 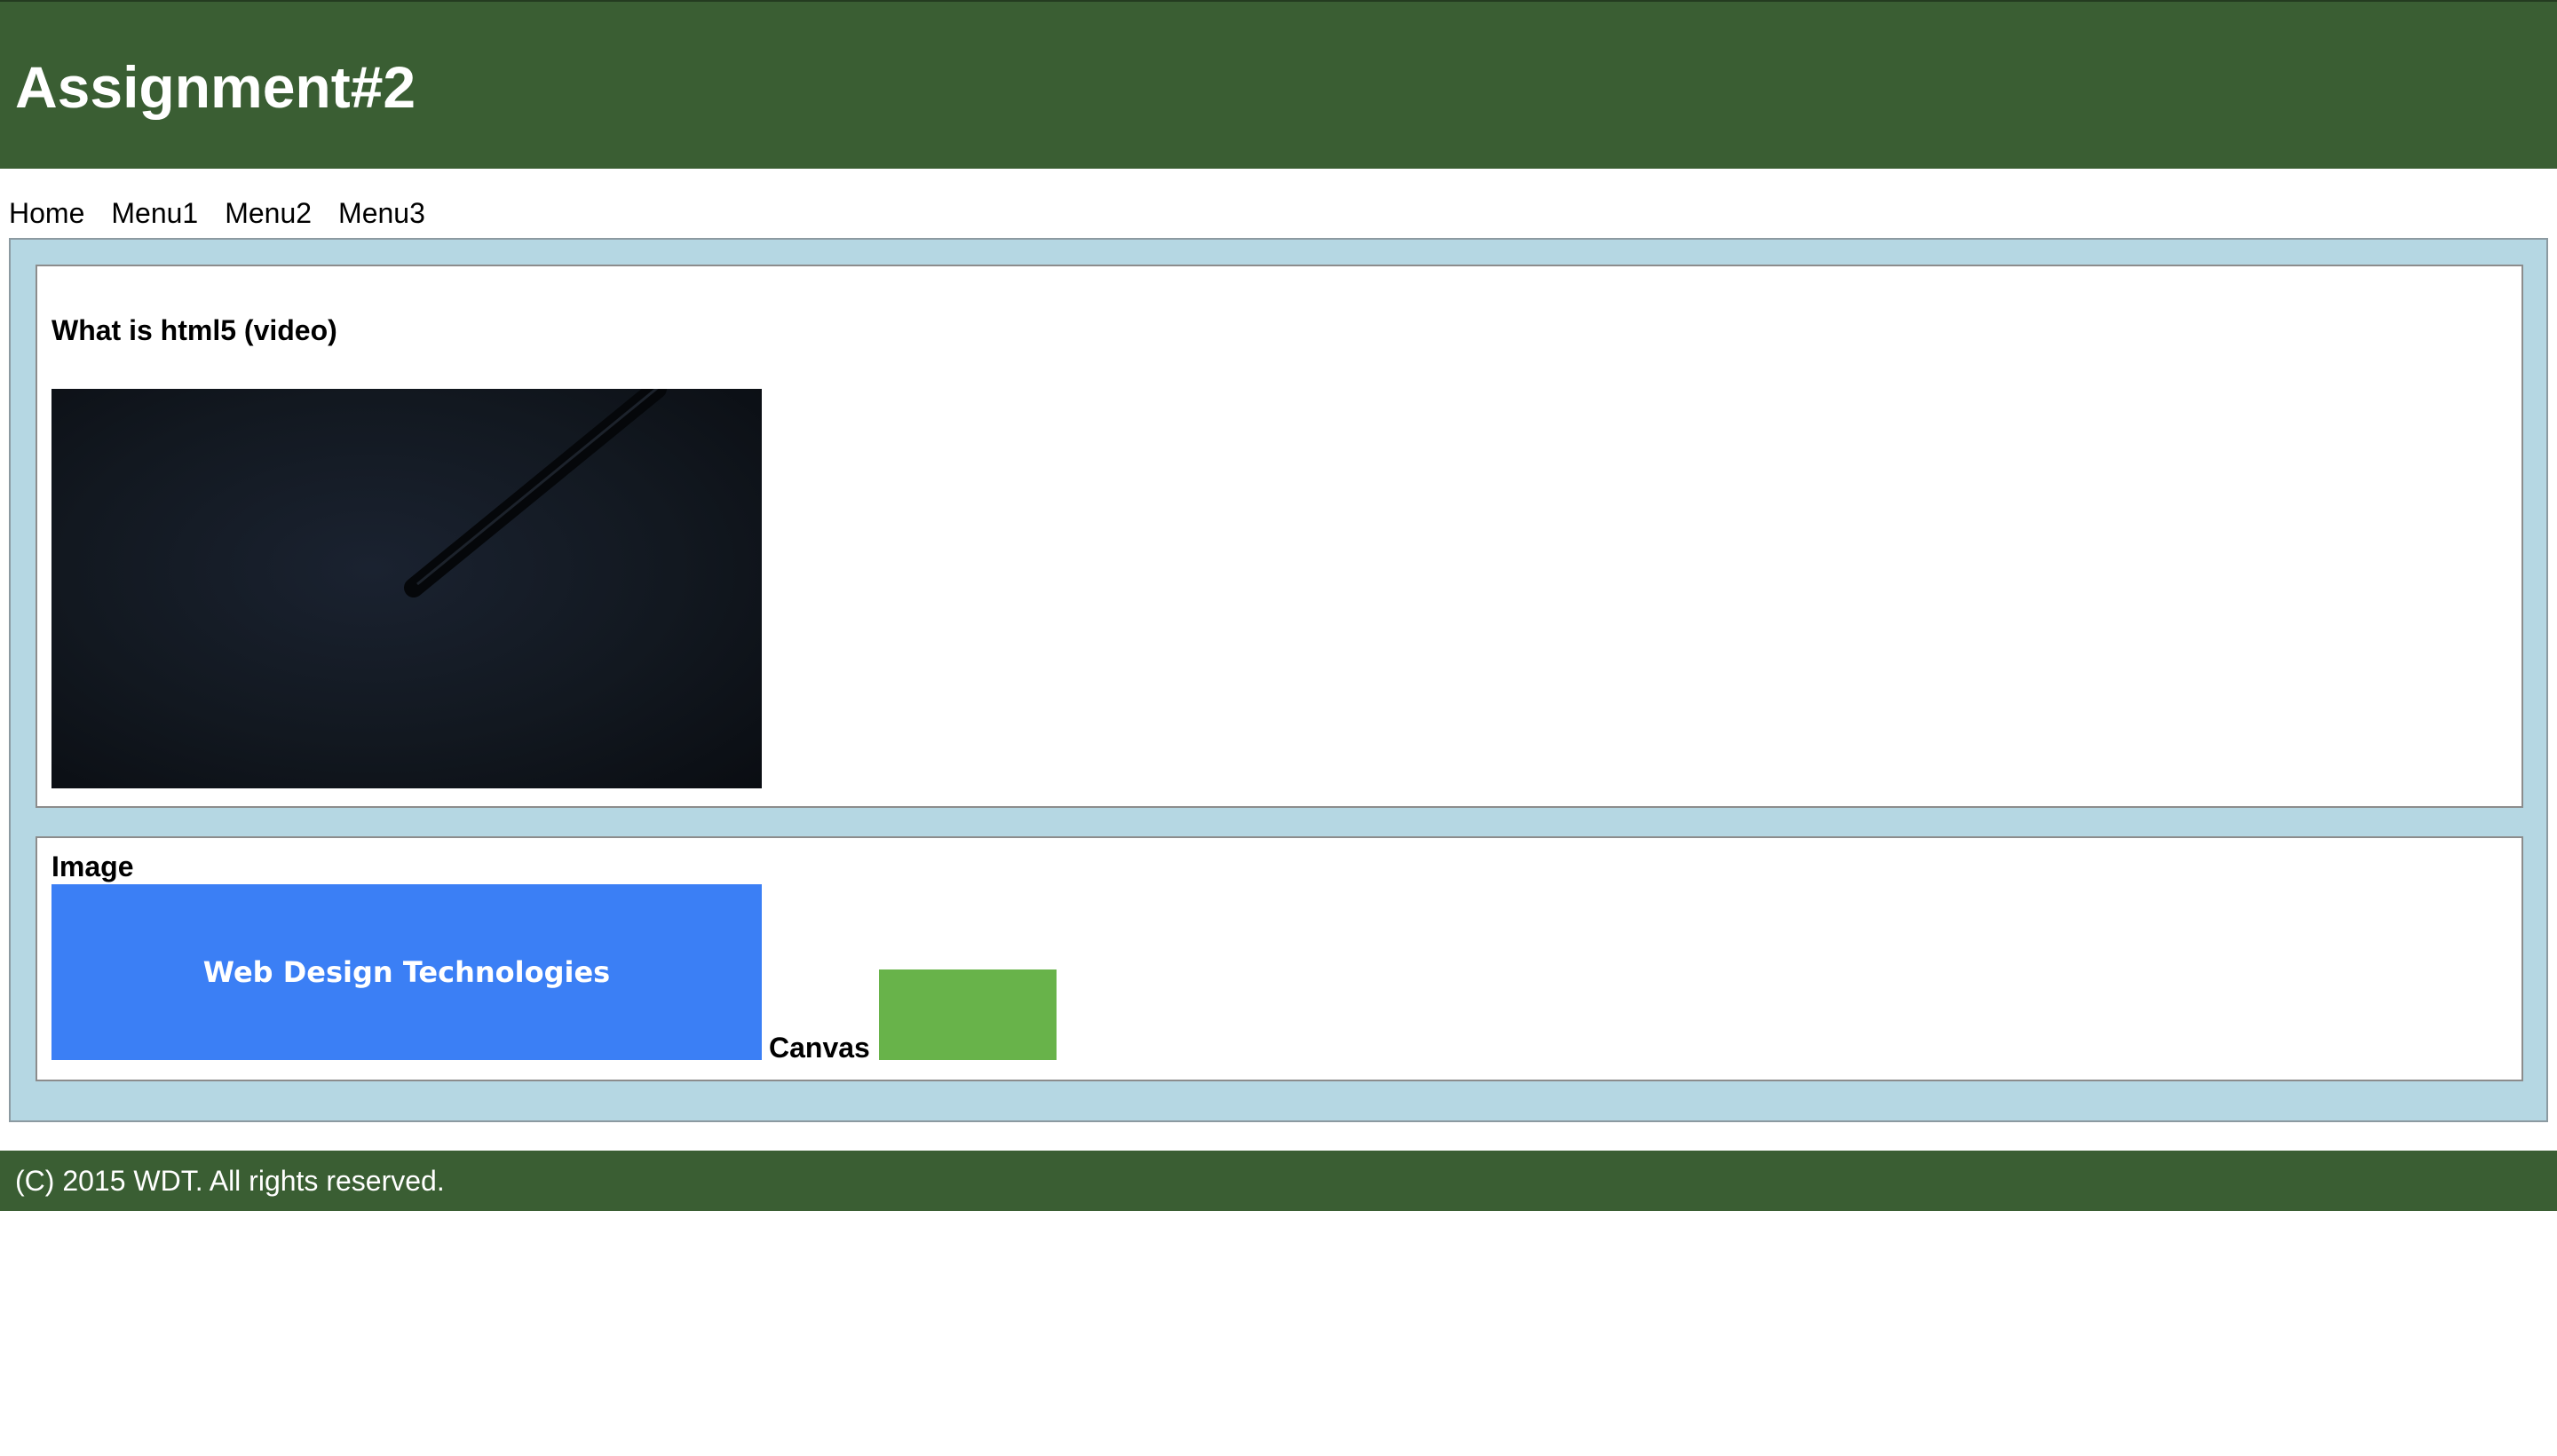 What do you see at coordinates (46, 213) in the screenshot?
I see `nav-item-home: Home` at bounding box center [46, 213].